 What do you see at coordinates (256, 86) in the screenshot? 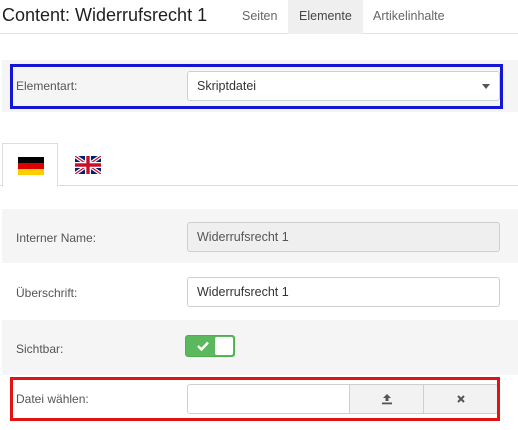
I see `highlight-box-blue` at bounding box center [256, 86].